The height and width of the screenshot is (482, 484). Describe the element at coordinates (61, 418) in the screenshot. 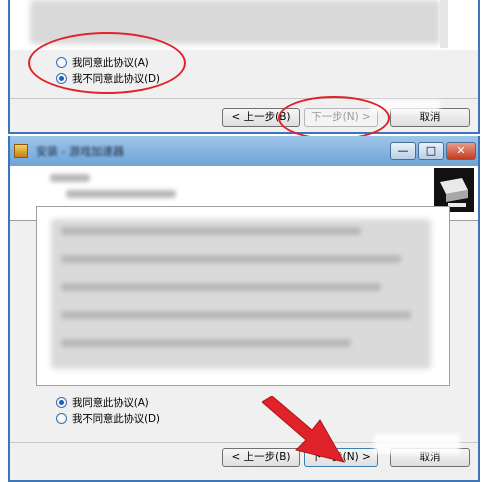

I see `disagree-radio` at that location.